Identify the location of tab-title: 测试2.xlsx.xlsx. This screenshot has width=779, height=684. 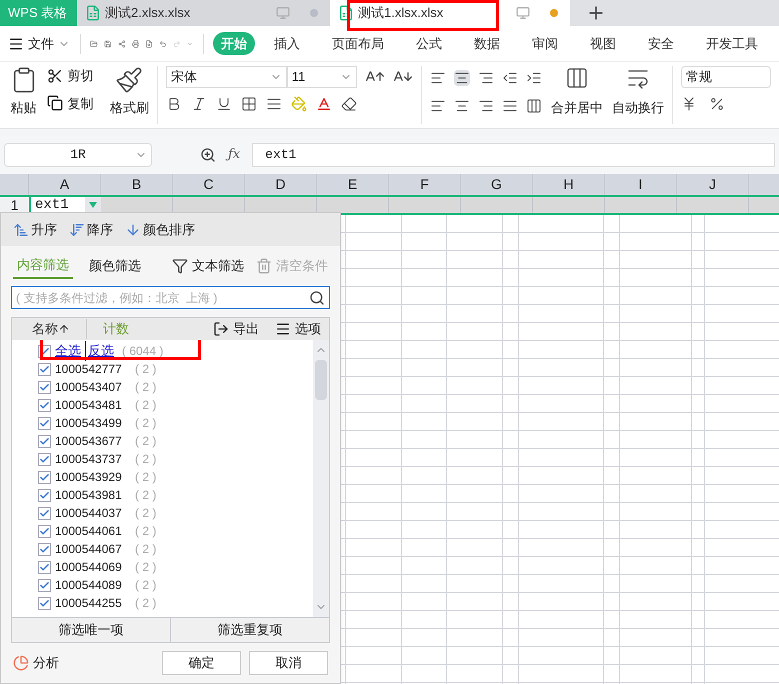
(147, 13).